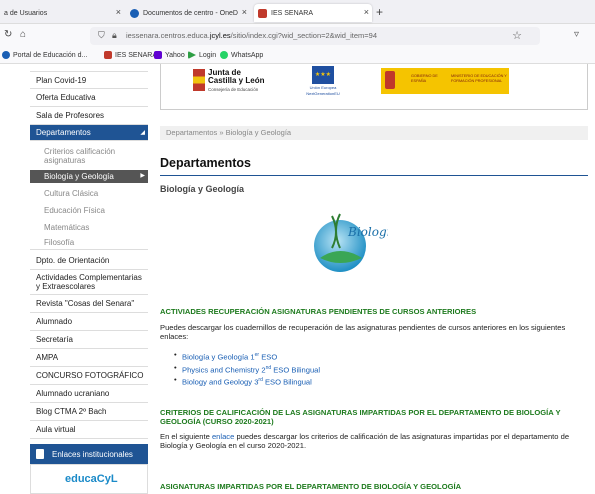 This screenshot has width=595, height=494. Describe the element at coordinates (158, 55) in the screenshot. I see `yahoo-icon` at that location.